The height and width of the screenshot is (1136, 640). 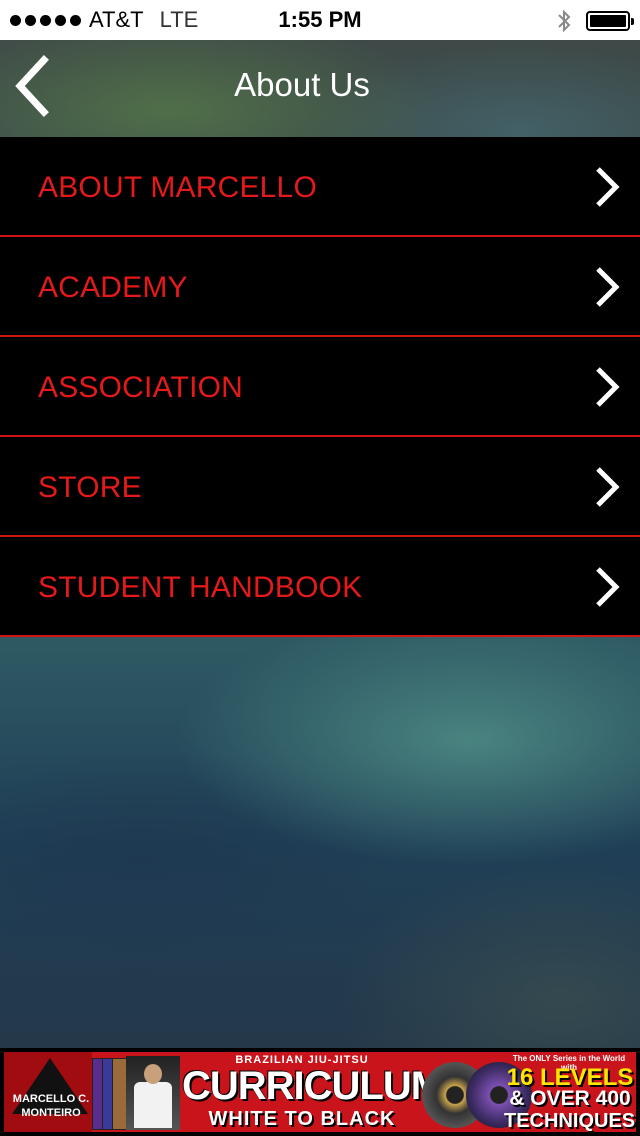 What do you see at coordinates (564, 21) in the screenshot?
I see `bluetooth-icon` at bounding box center [564, 21].